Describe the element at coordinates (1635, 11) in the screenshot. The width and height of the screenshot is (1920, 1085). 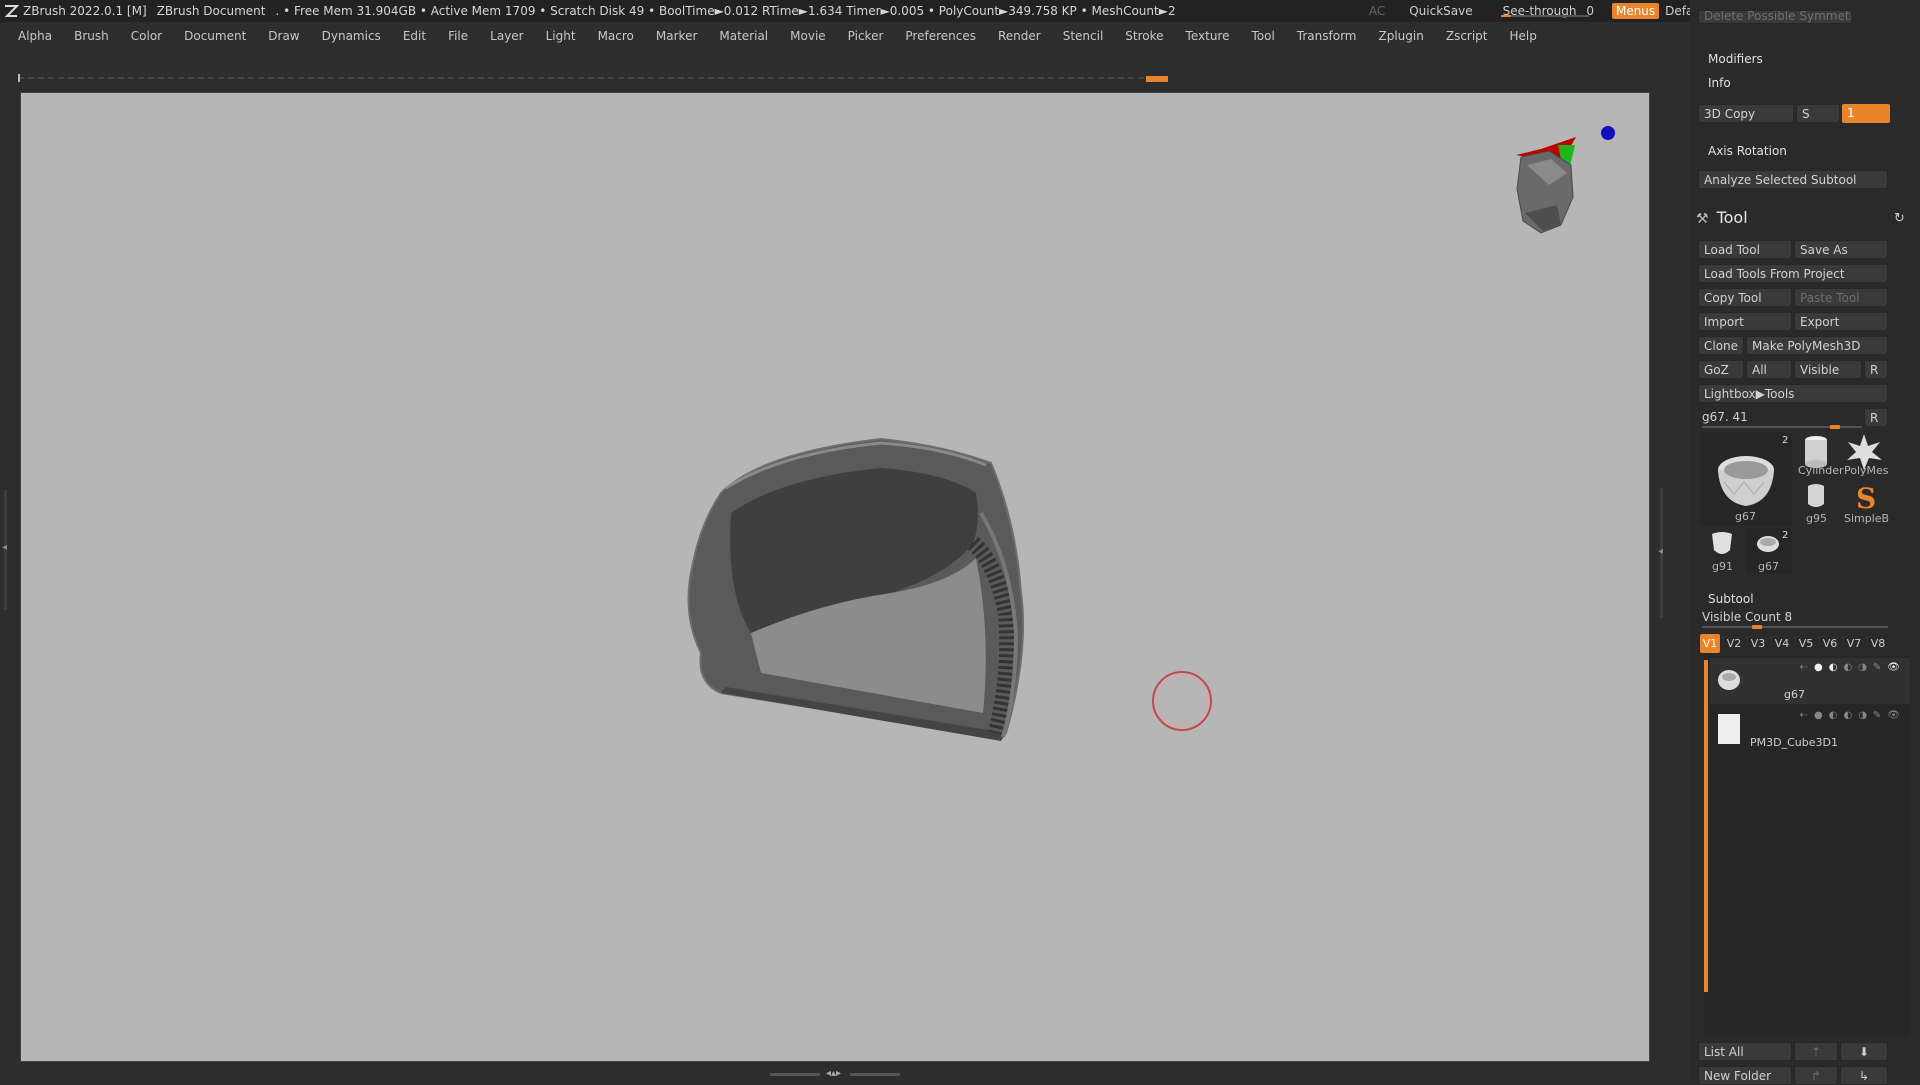
I see `menus-toggle-button: Menus` at that location.